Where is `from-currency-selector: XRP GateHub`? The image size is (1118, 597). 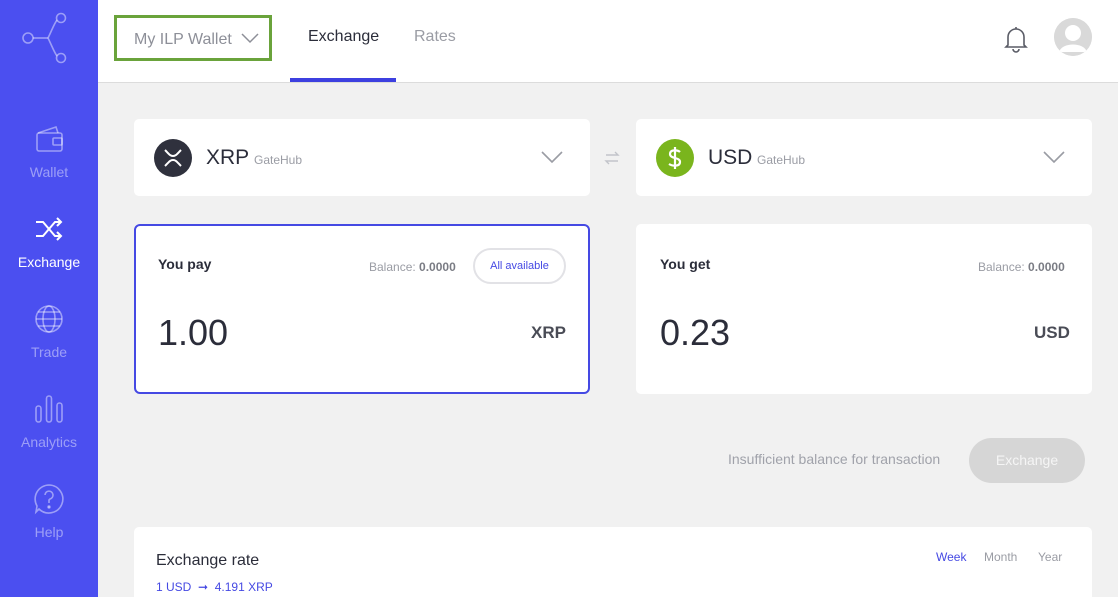
from-currency-selector: XRP GateHub is located at coordinates (362, 157).